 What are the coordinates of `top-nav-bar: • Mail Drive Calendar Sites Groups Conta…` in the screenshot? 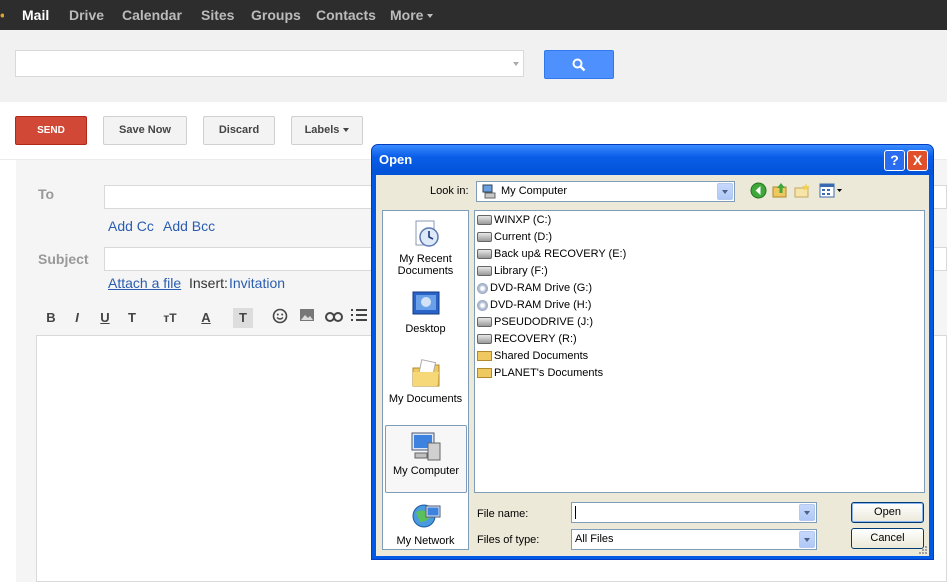 It's located at (473, 15).